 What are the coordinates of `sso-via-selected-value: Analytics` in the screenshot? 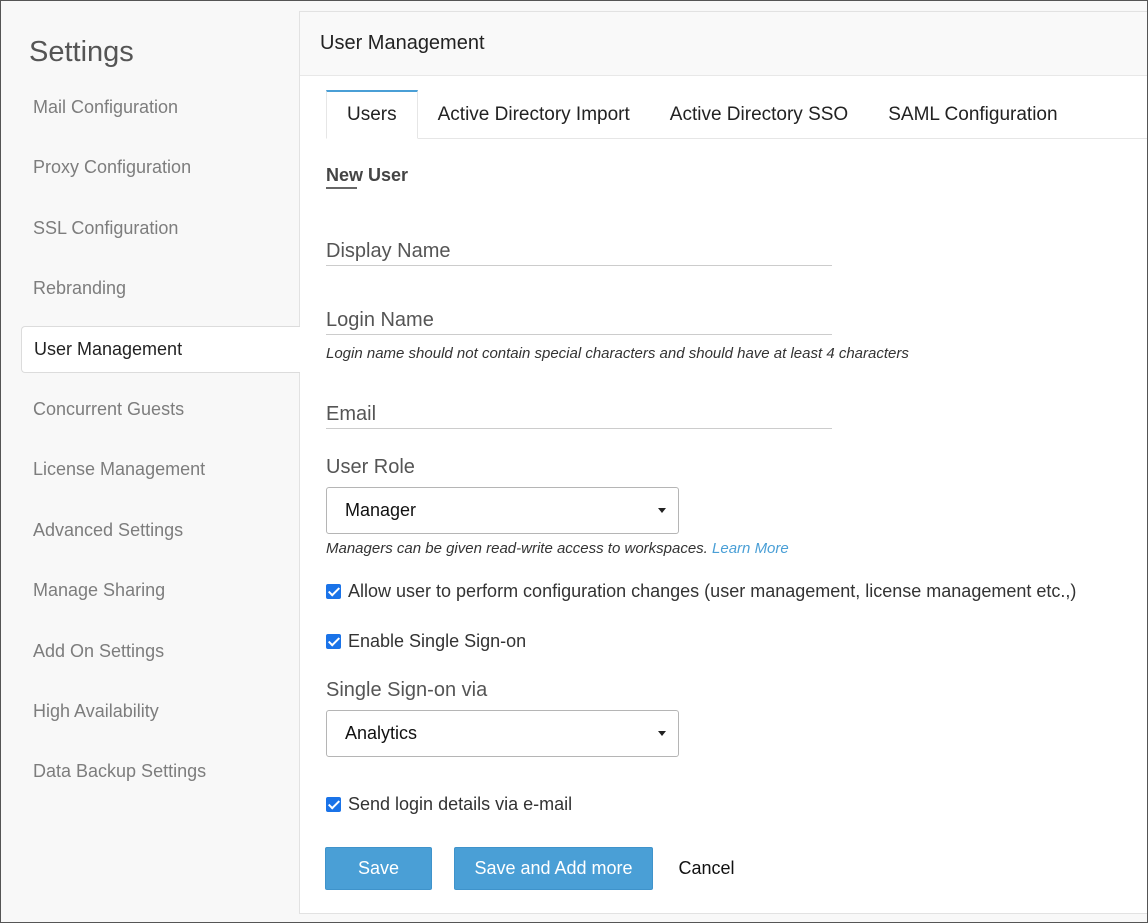 It's located at (381, 733).